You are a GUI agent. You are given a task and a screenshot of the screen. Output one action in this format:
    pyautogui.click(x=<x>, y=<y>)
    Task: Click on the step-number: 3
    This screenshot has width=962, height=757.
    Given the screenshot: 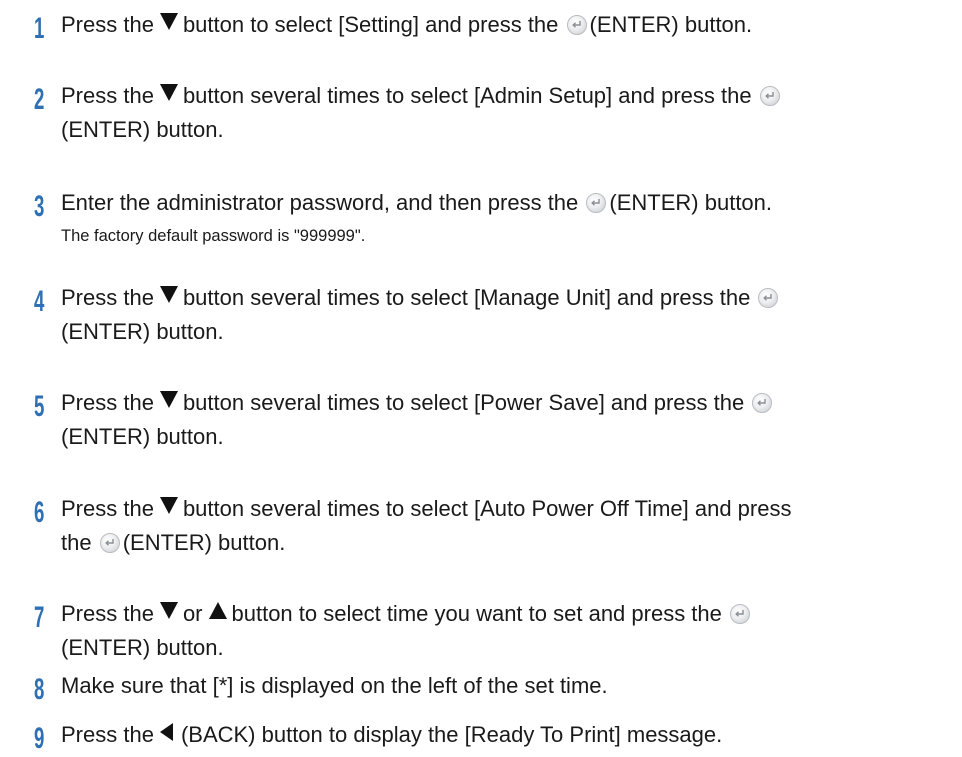 What is the action you would take?
    pyautogui.click(x=39, y=206)
    